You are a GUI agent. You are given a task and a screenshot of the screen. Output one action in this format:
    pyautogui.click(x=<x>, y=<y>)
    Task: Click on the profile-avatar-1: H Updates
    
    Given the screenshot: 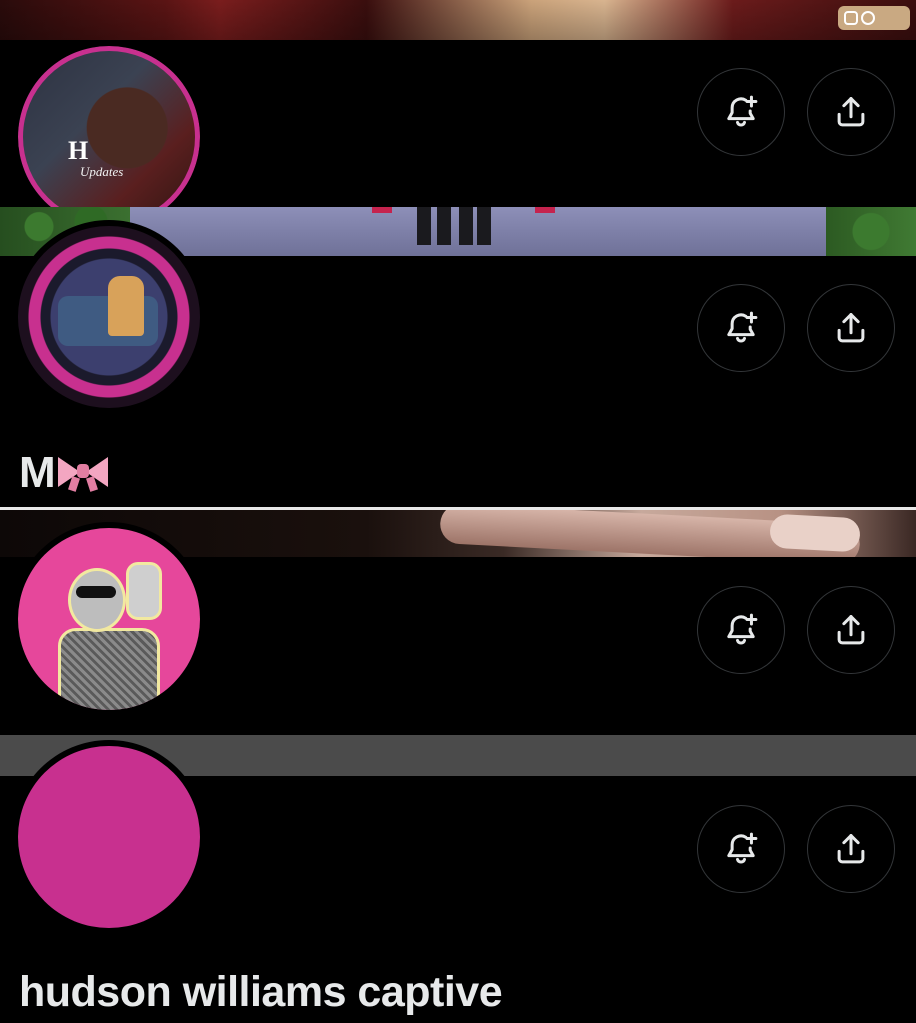 What is the action you would take?
    pyautogui.click(x=109, y=137)
    